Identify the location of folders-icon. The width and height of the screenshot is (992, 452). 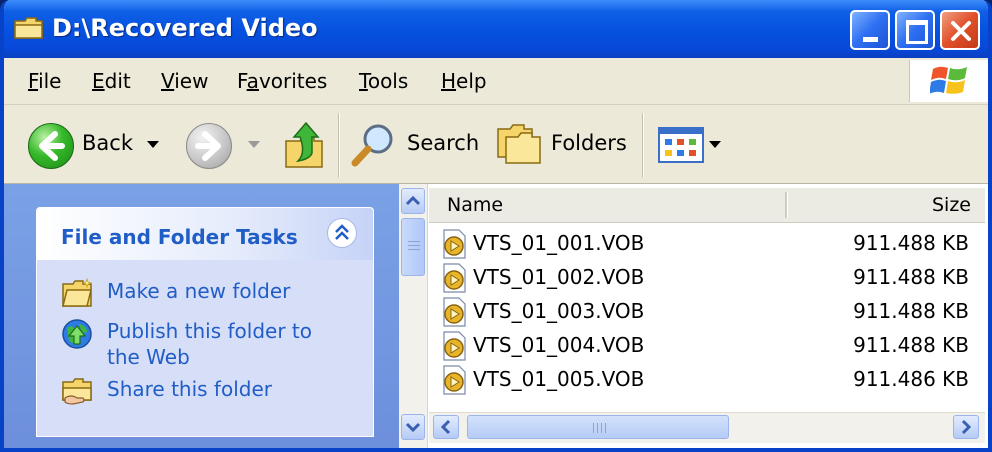
(520, 144).